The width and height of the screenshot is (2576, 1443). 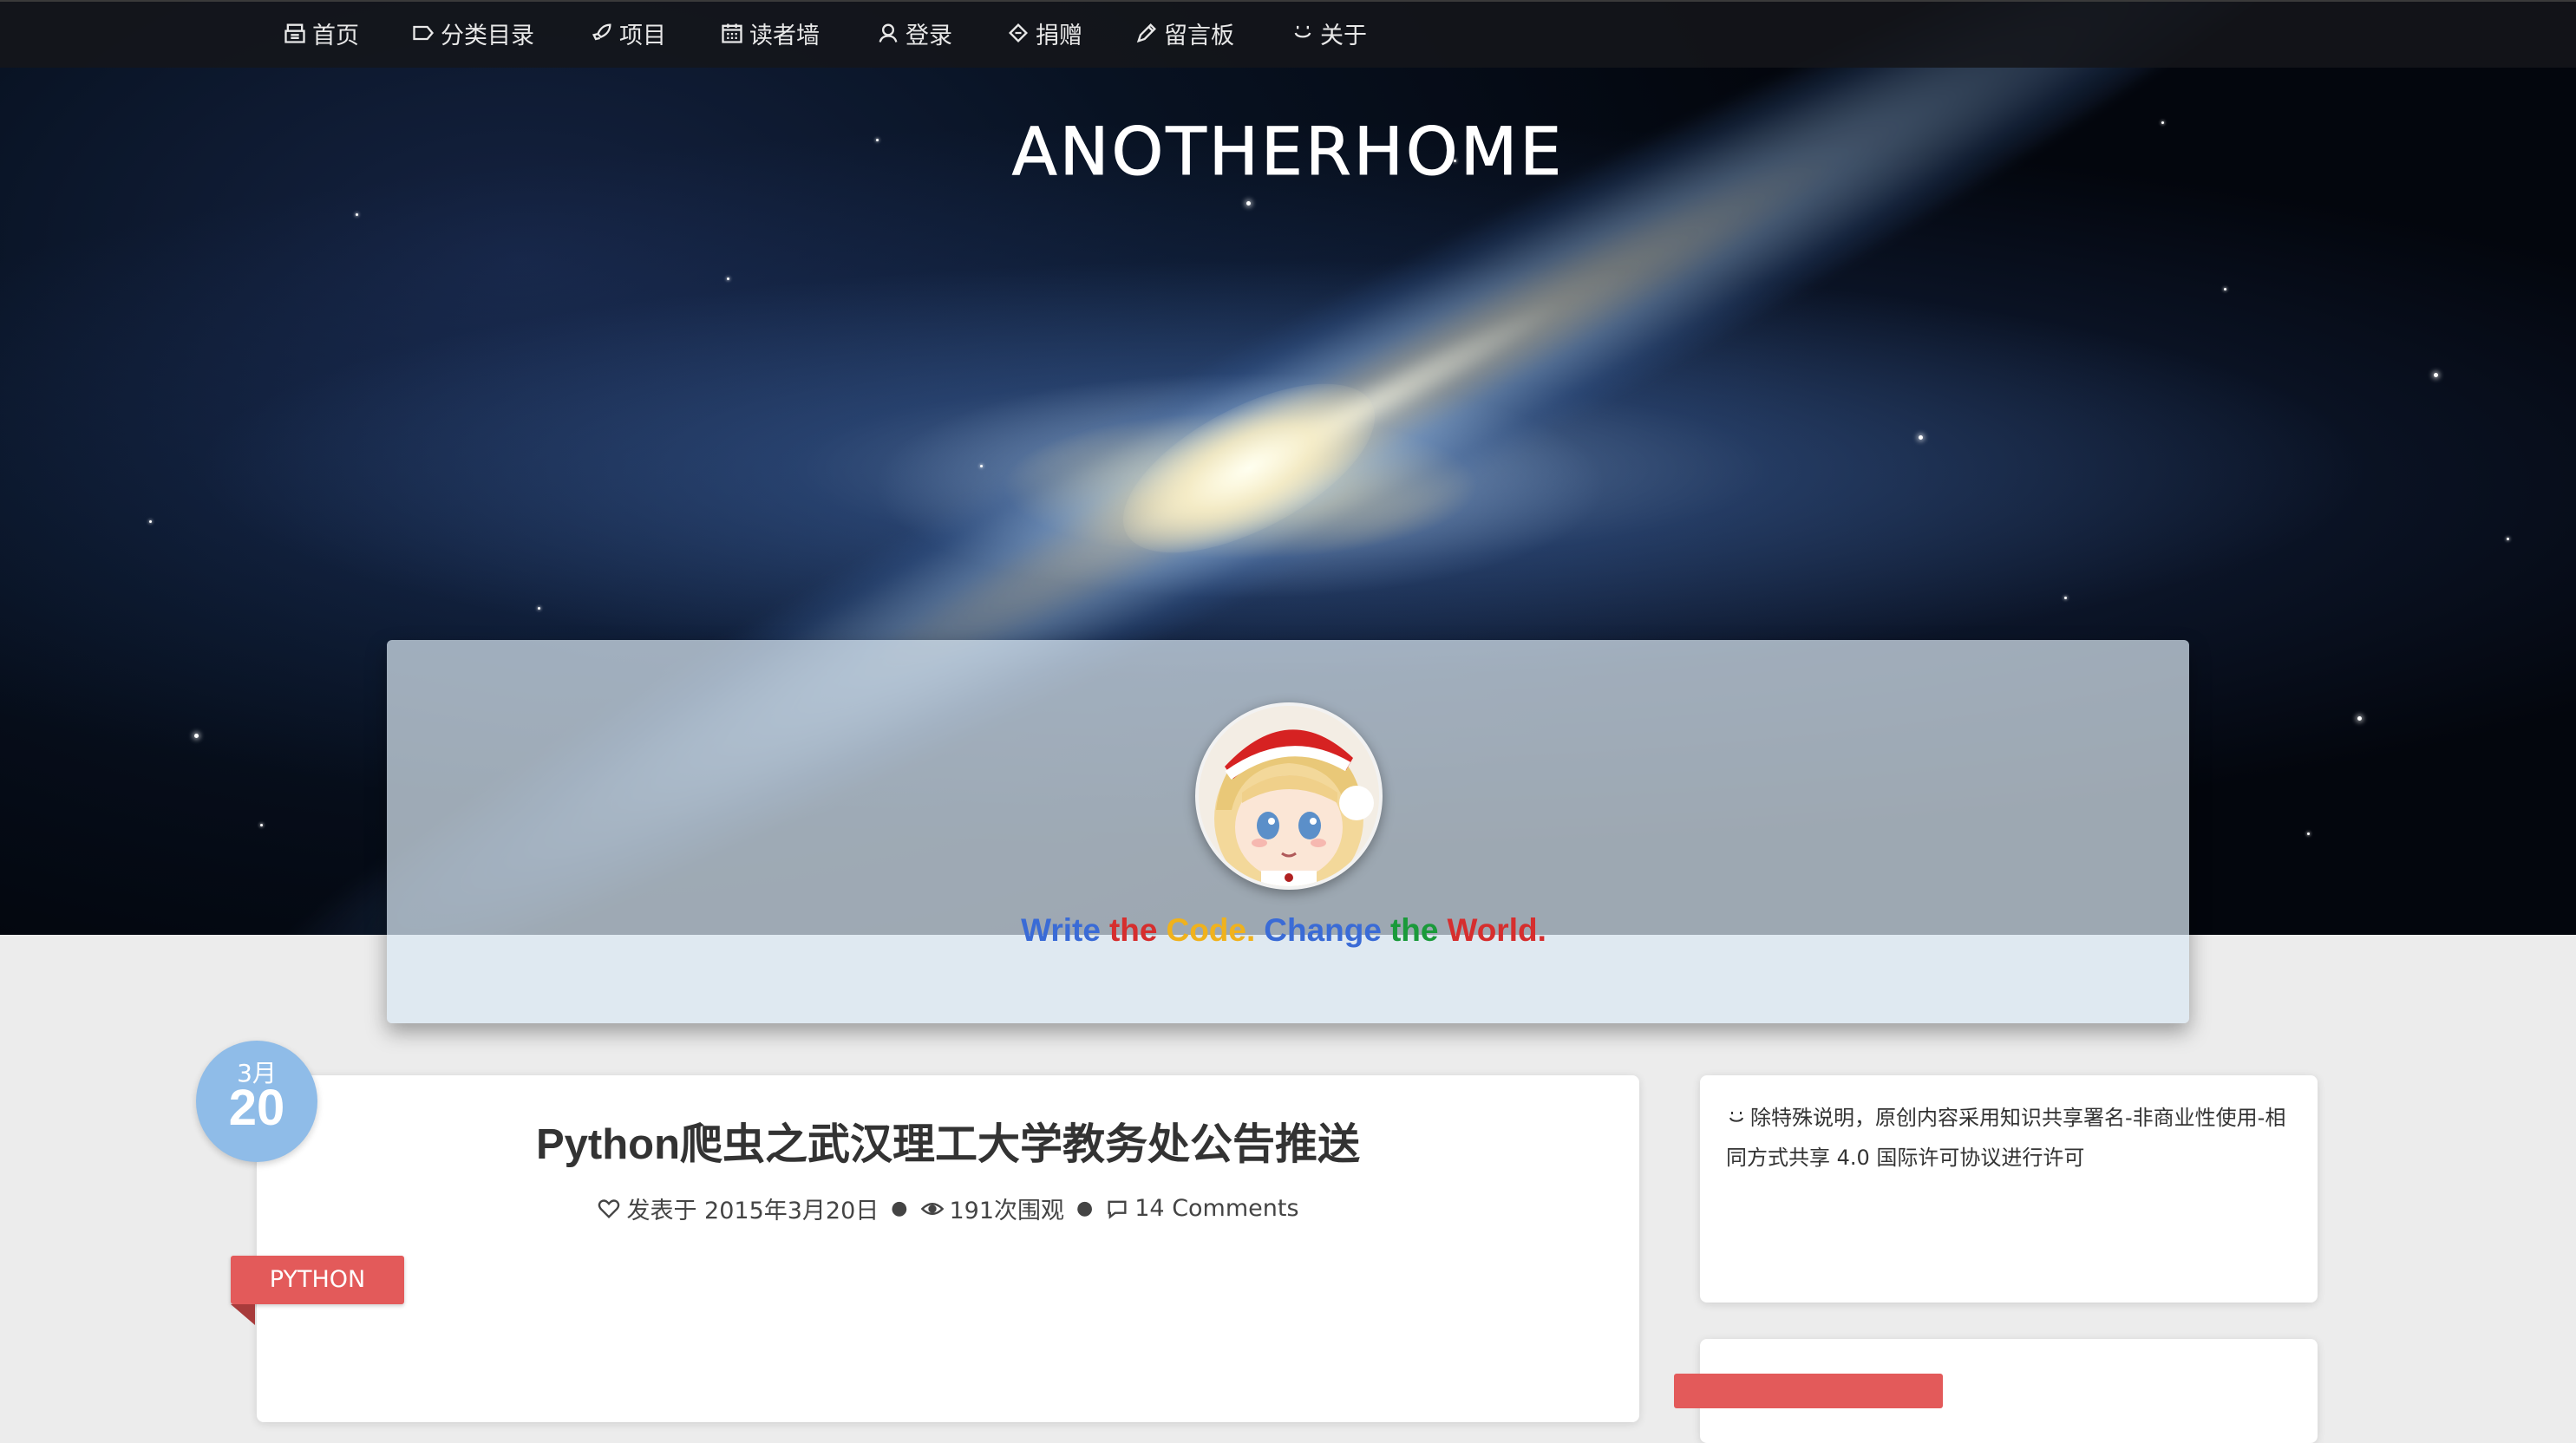 I want to click on nav-item-about: 关于, so click(x=1329, y=33).